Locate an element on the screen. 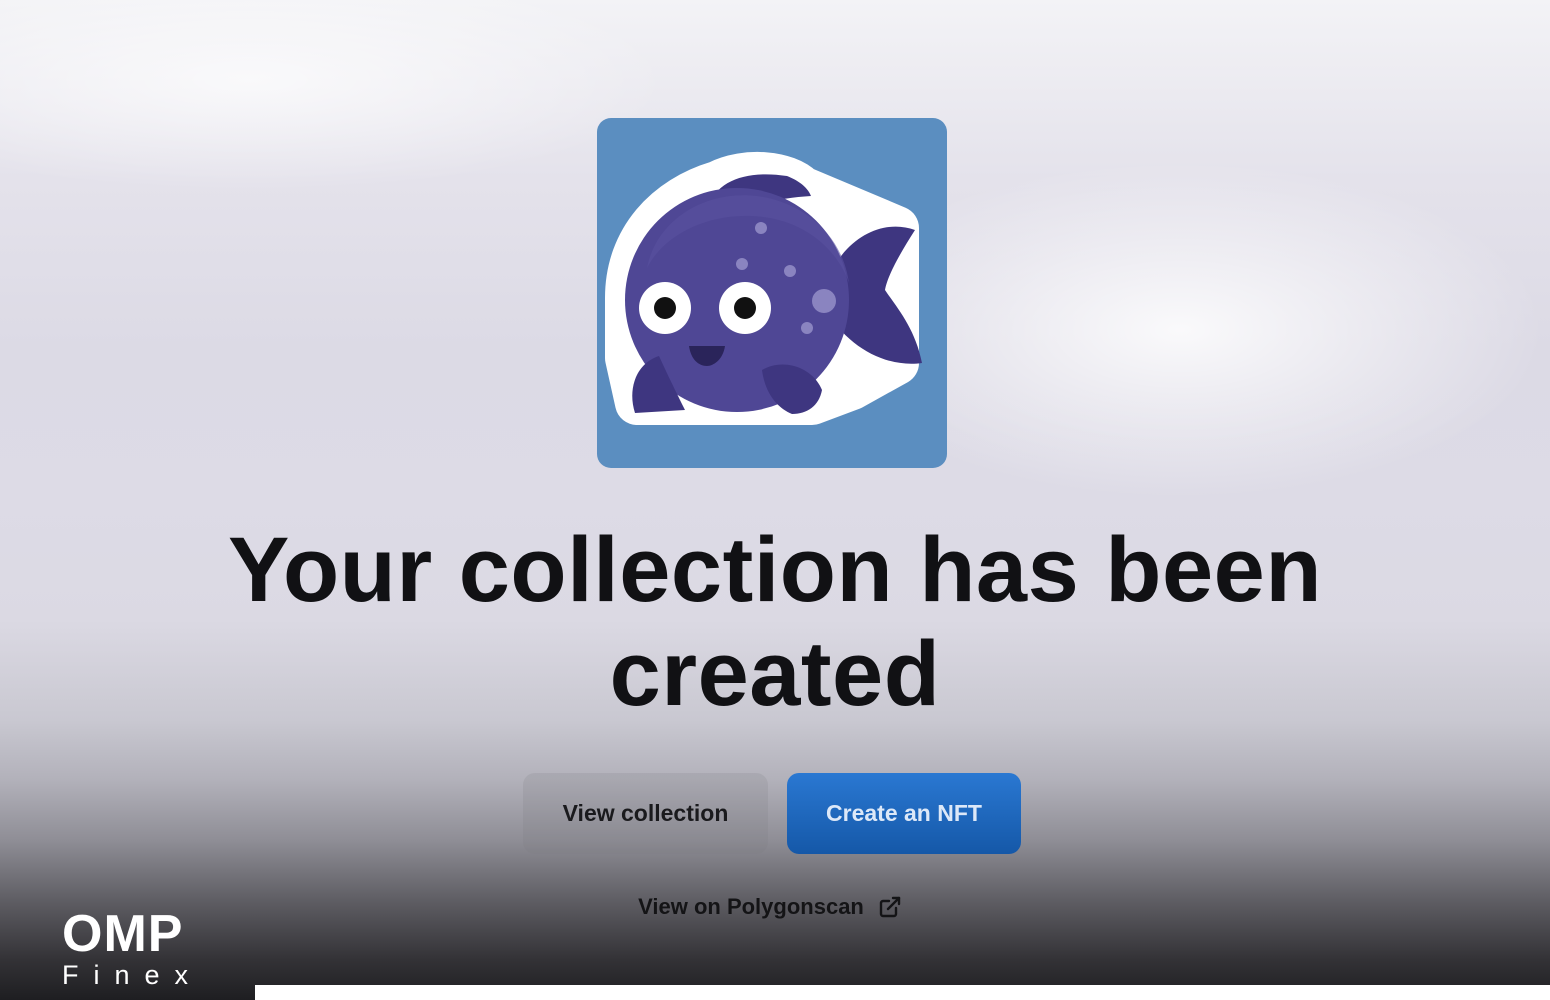  external-link-icon is located at coordinates (890, 907).